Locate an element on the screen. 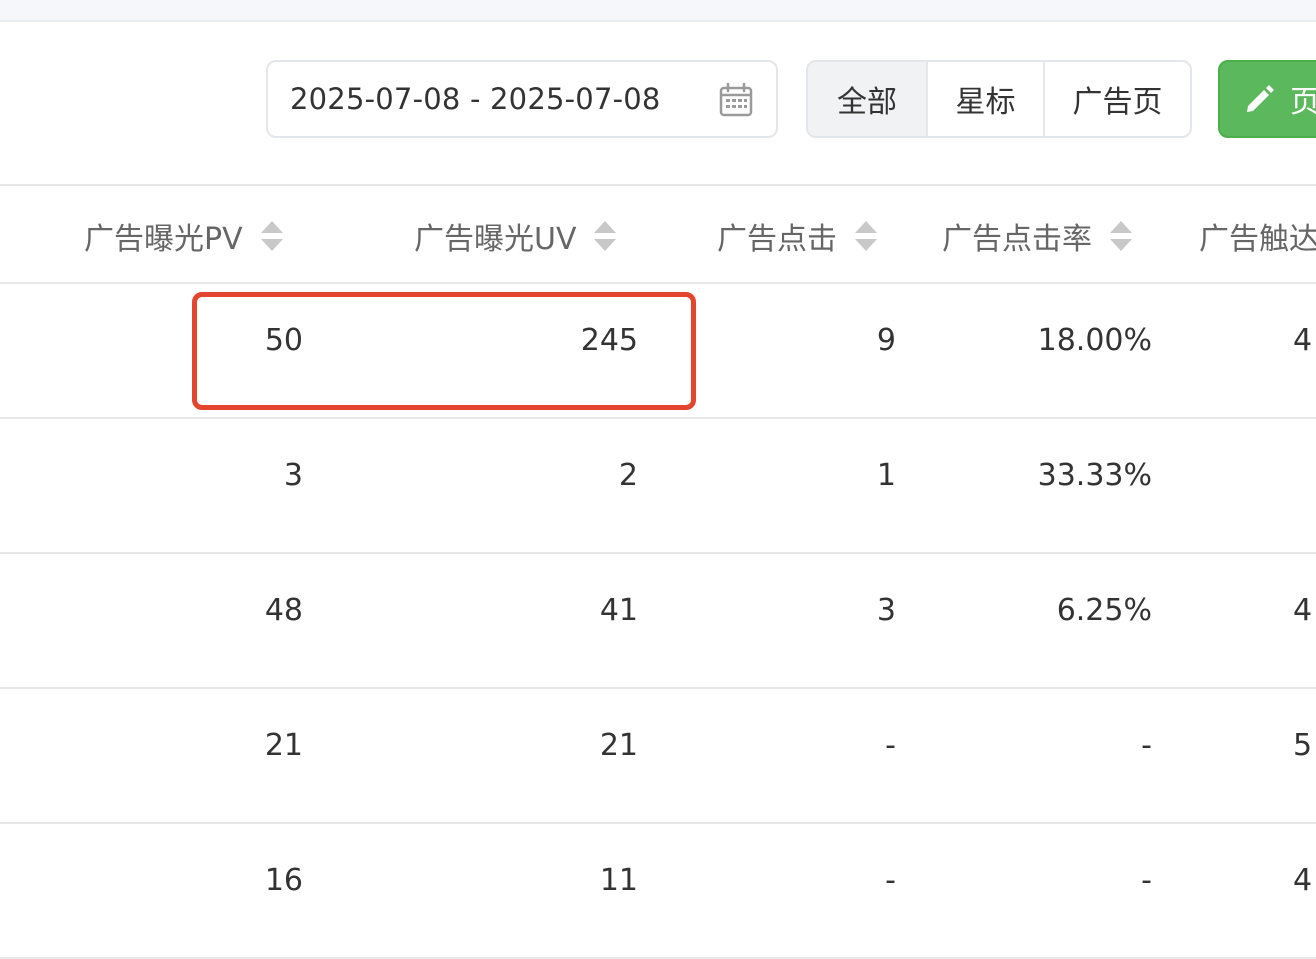  column-header-ad-clicks: 广告点击 is located at coordinates (798, 236).